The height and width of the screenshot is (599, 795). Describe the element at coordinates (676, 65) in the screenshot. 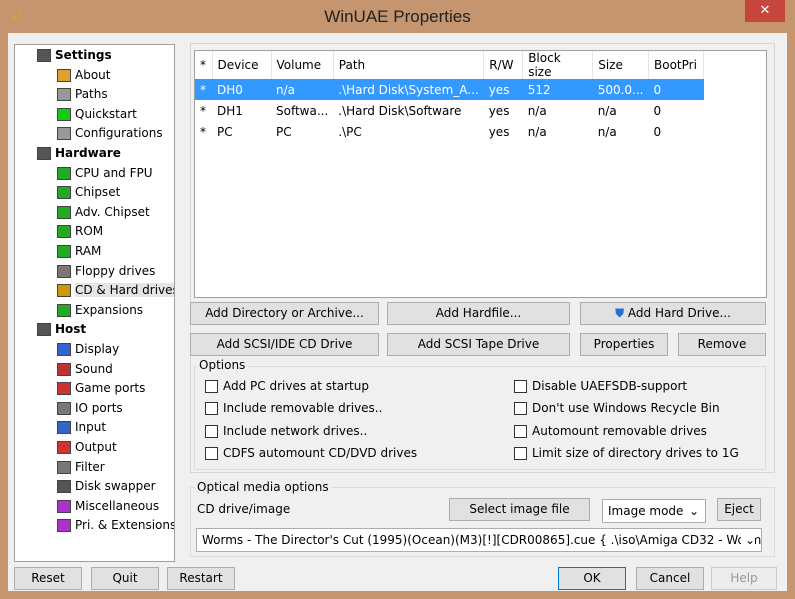

I see `column-header: BootPri` at that location.